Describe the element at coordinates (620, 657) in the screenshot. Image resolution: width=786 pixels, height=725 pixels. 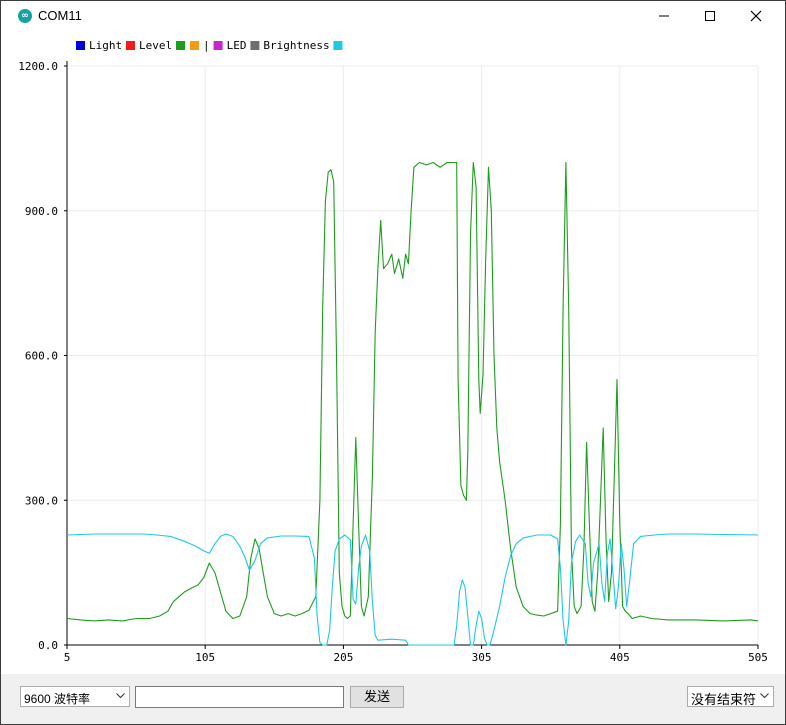
I see `x-tick-label: 405` at that location.